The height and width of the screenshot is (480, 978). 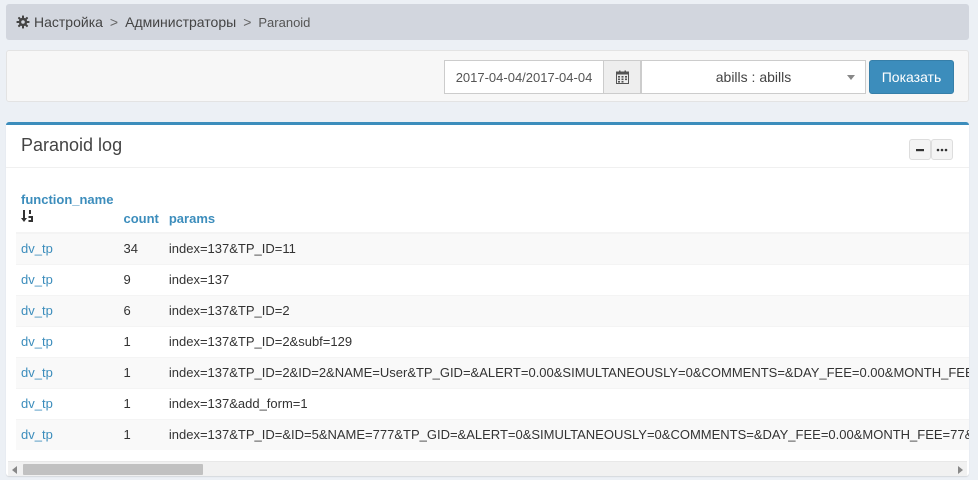 I want to click on table-row: dv_tp 9 index=137, so click(x=492, y=279).